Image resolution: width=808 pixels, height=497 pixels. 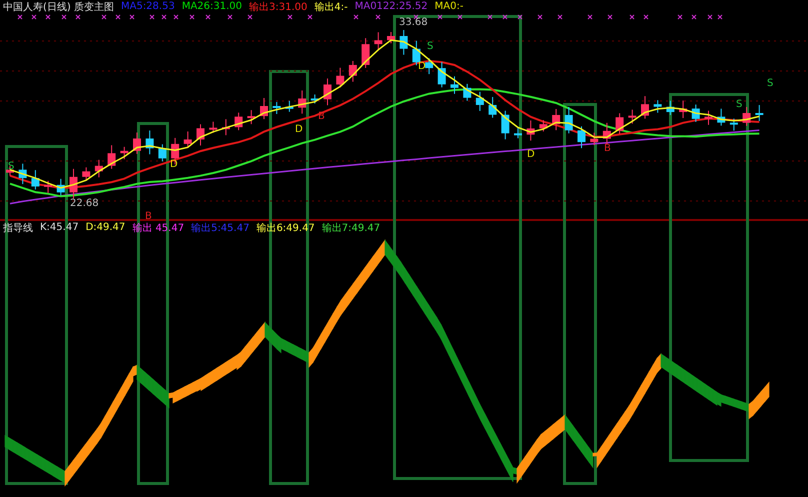 What do you see at coordinates (59, 227) in the screenshot?
I see `legend-value: K:45.47` at bounding box center [59, 227].